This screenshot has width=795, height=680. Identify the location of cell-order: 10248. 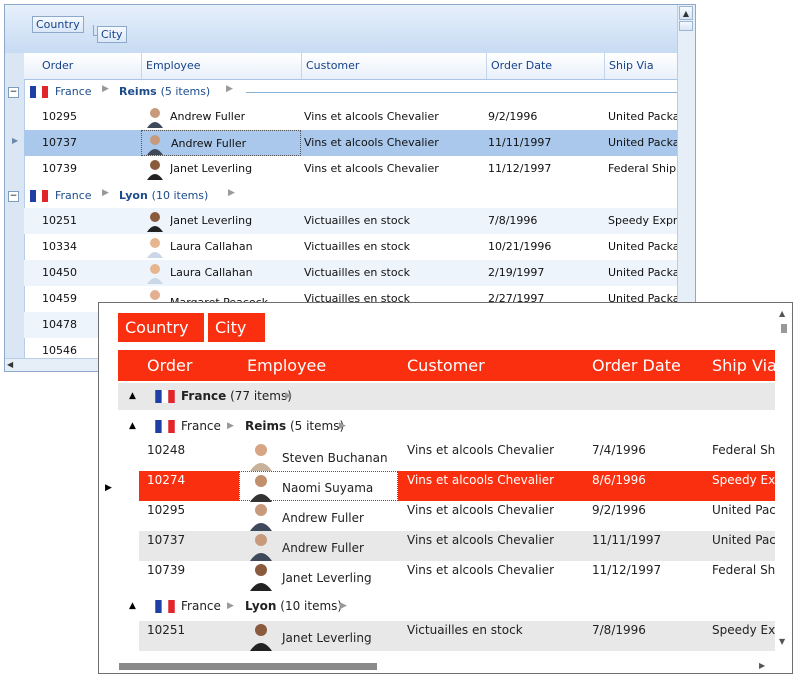
(166, 450).